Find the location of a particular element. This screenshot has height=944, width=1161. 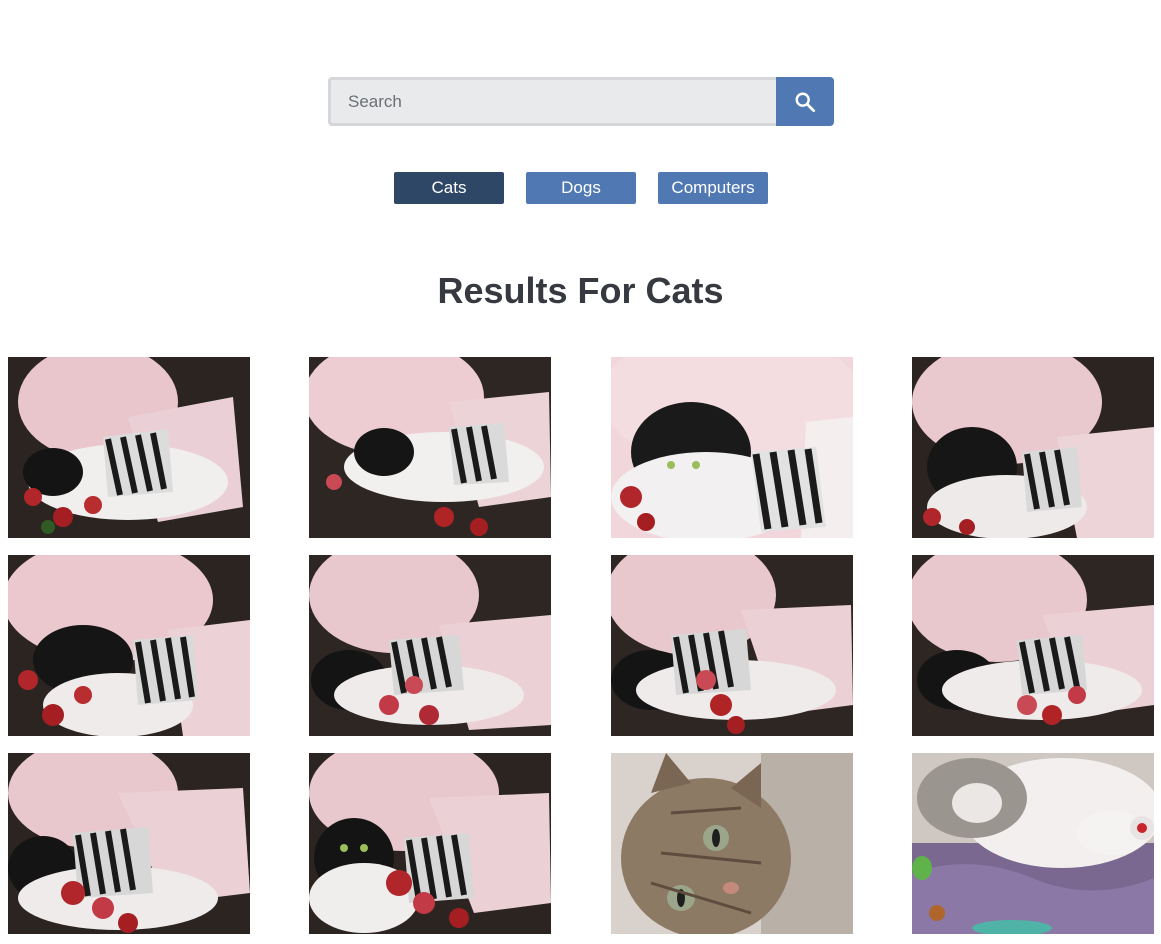

search-form is located at coordinates (581, 101).